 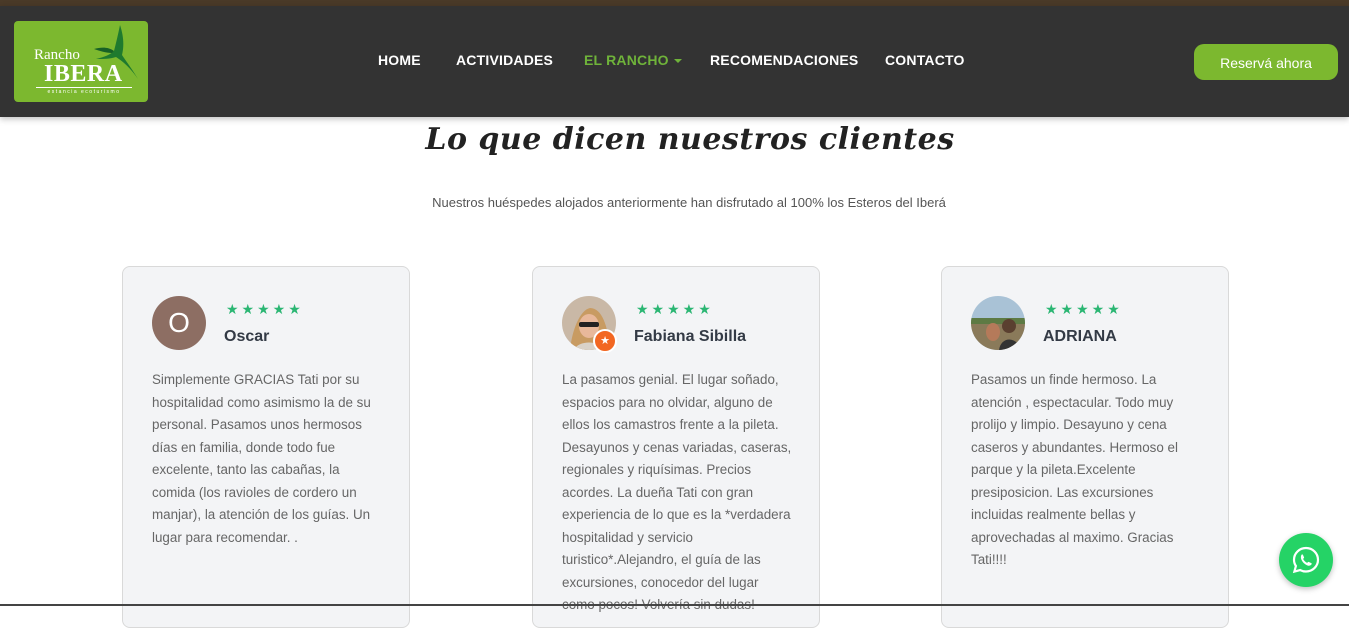 I want to click on whatsapp-button, so click(x=1306, y=560).